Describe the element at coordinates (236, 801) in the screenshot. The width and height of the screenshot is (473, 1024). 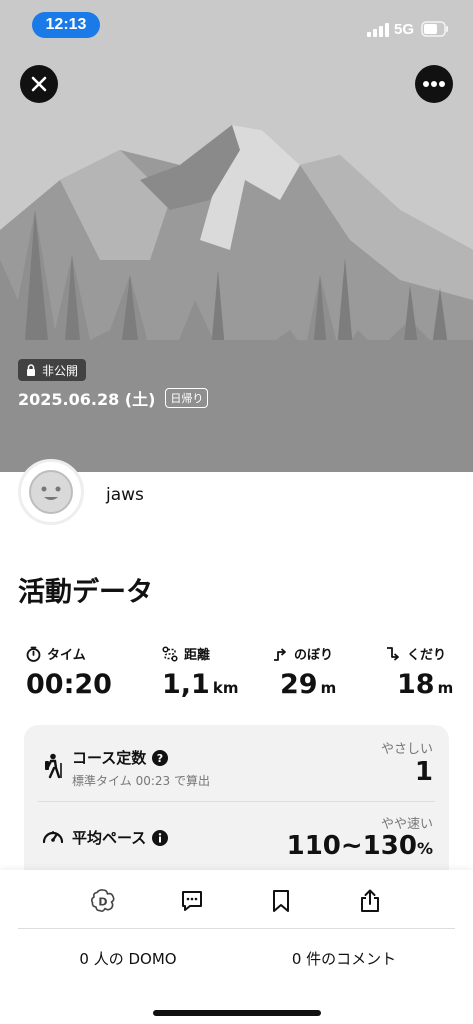
I see `card-divider` at that location.